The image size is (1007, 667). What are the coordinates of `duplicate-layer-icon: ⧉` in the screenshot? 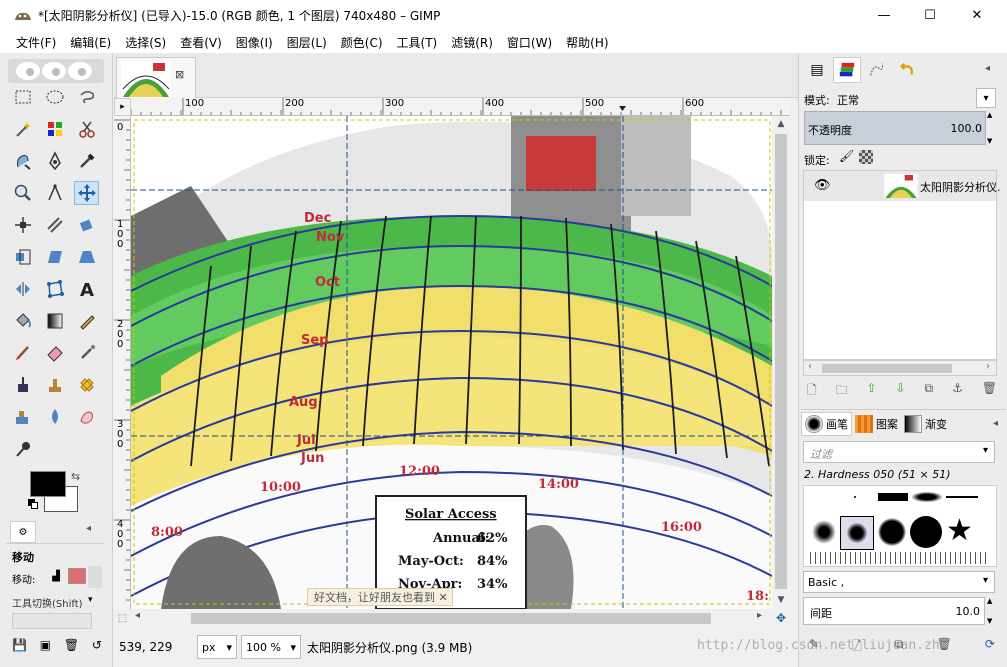 It's located at (929, 391).